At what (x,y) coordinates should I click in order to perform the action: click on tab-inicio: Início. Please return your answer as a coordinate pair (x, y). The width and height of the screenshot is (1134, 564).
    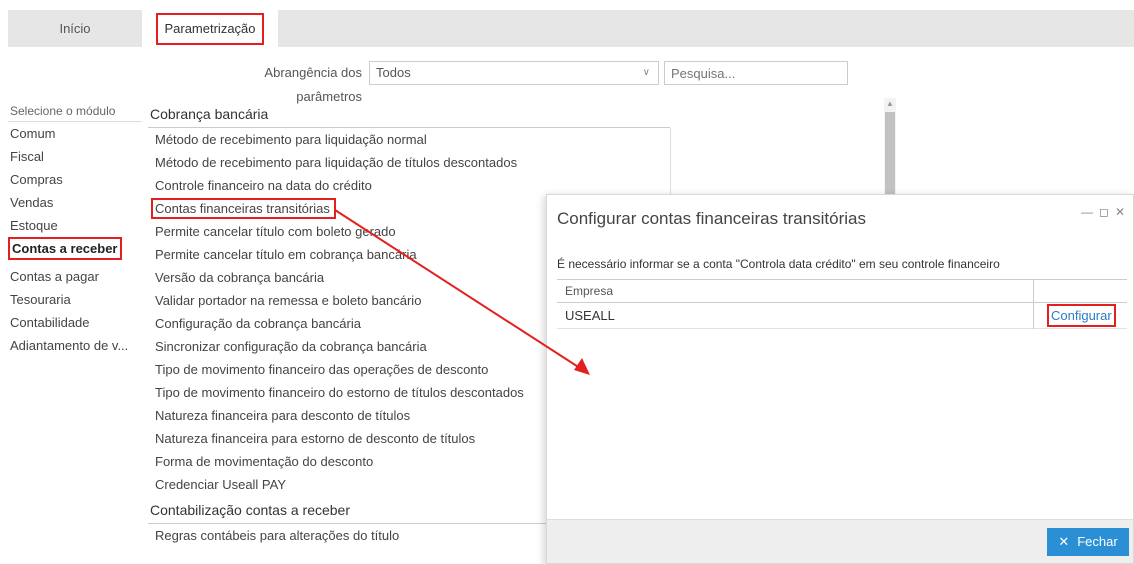
    Looking at the image, I should click on (75, 28).